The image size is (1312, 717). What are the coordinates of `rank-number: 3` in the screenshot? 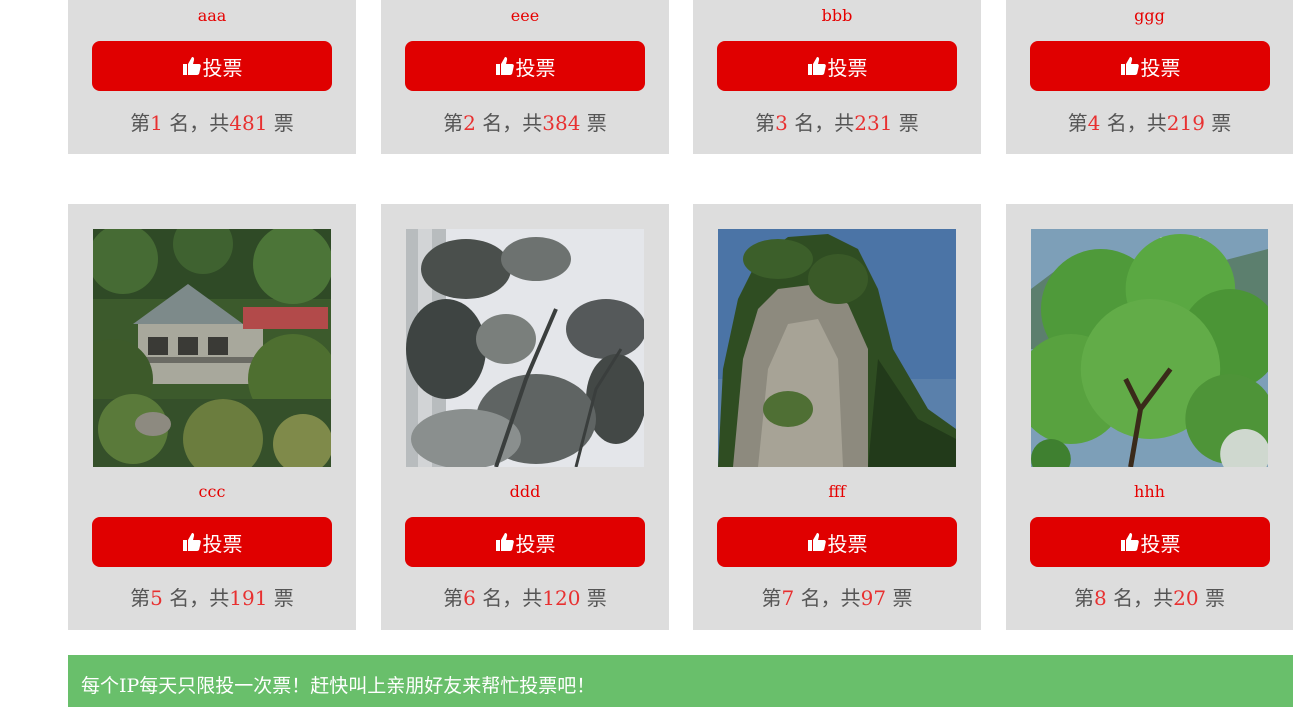 It's located at (781, 123).